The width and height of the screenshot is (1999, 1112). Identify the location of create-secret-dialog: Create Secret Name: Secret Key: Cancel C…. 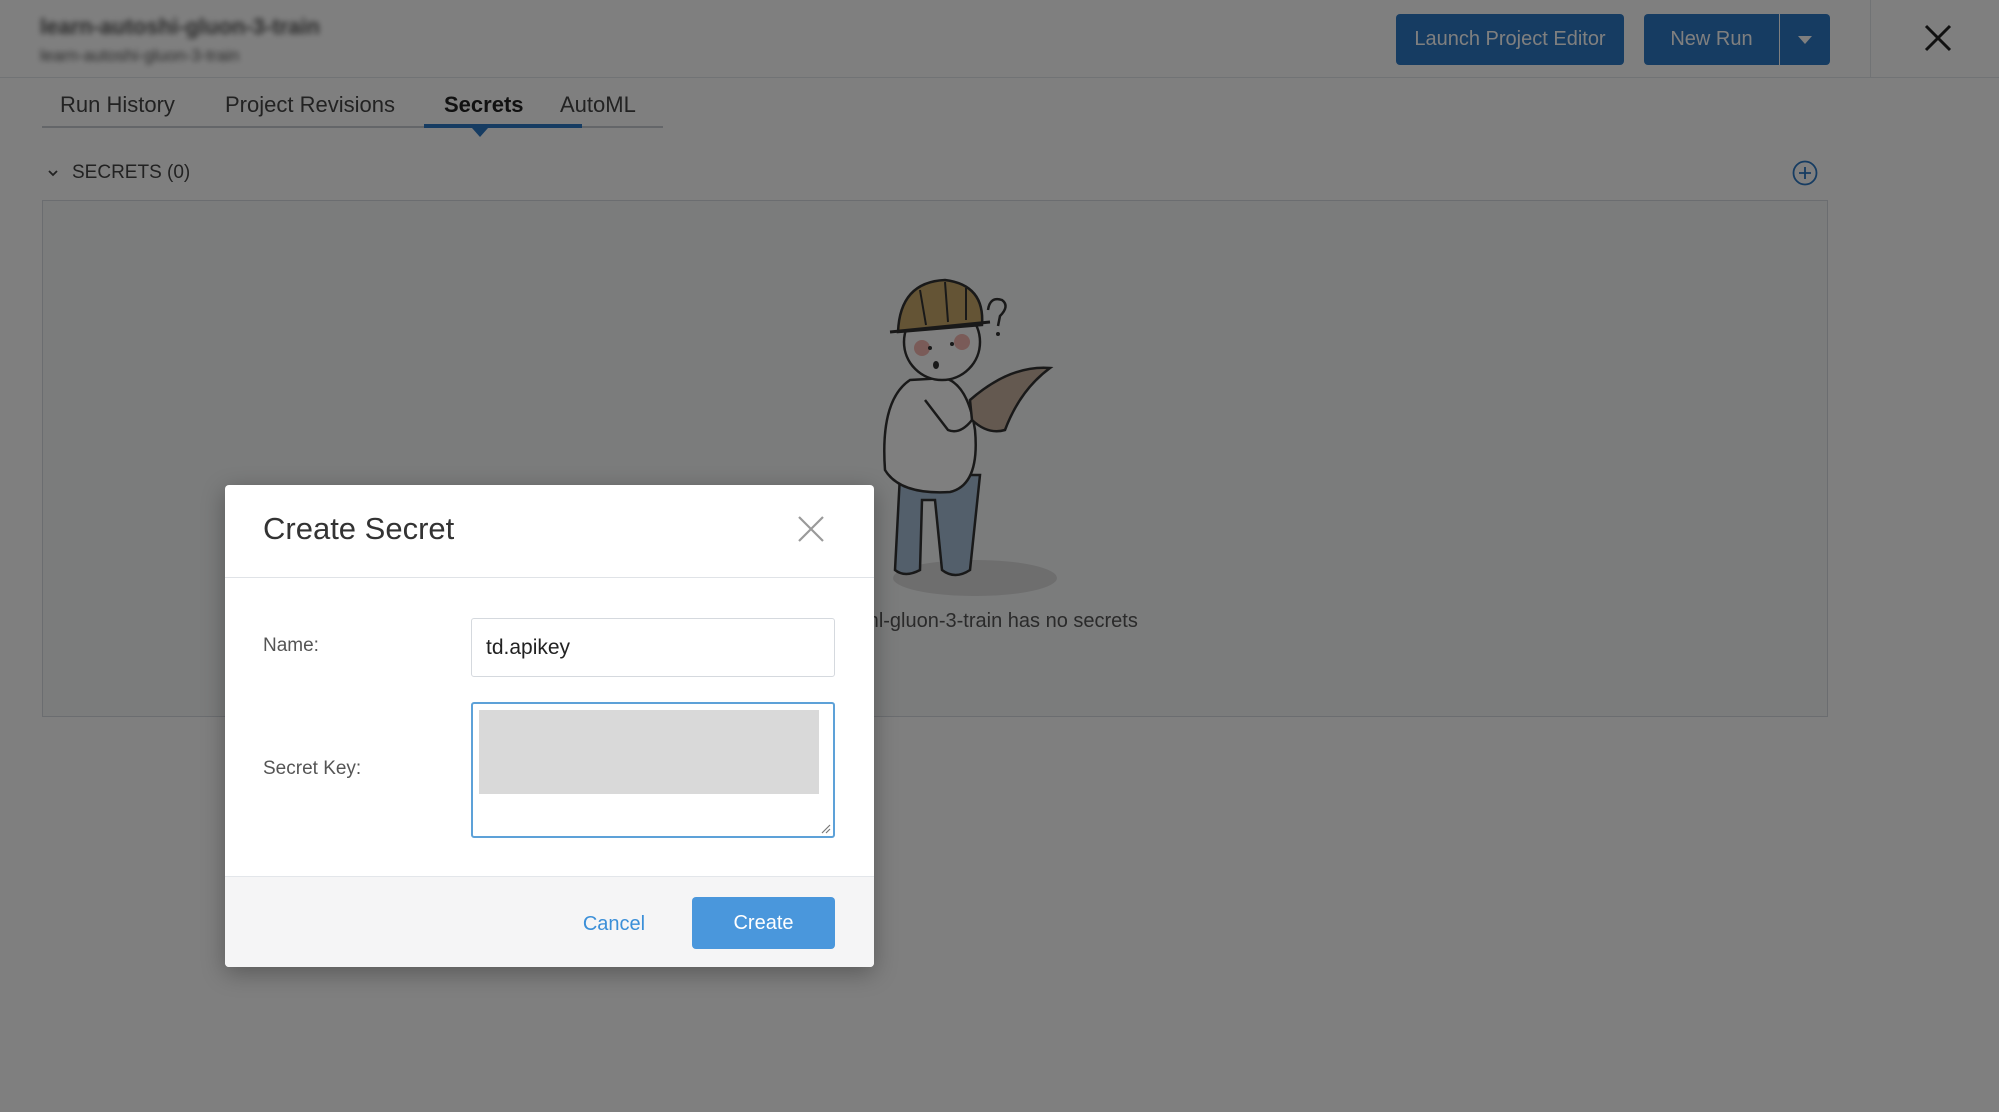
(549, 726).